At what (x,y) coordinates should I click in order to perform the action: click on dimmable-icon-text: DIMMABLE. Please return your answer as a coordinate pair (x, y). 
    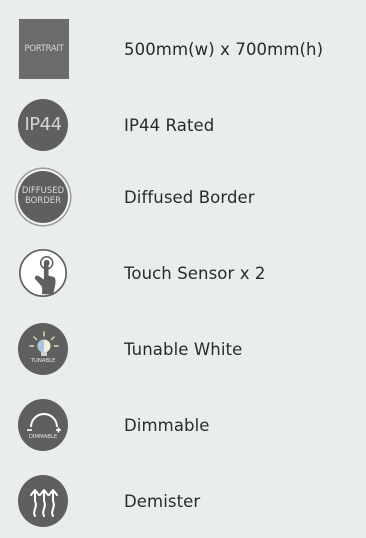
    Looking at the image, I should click on (43, 437).